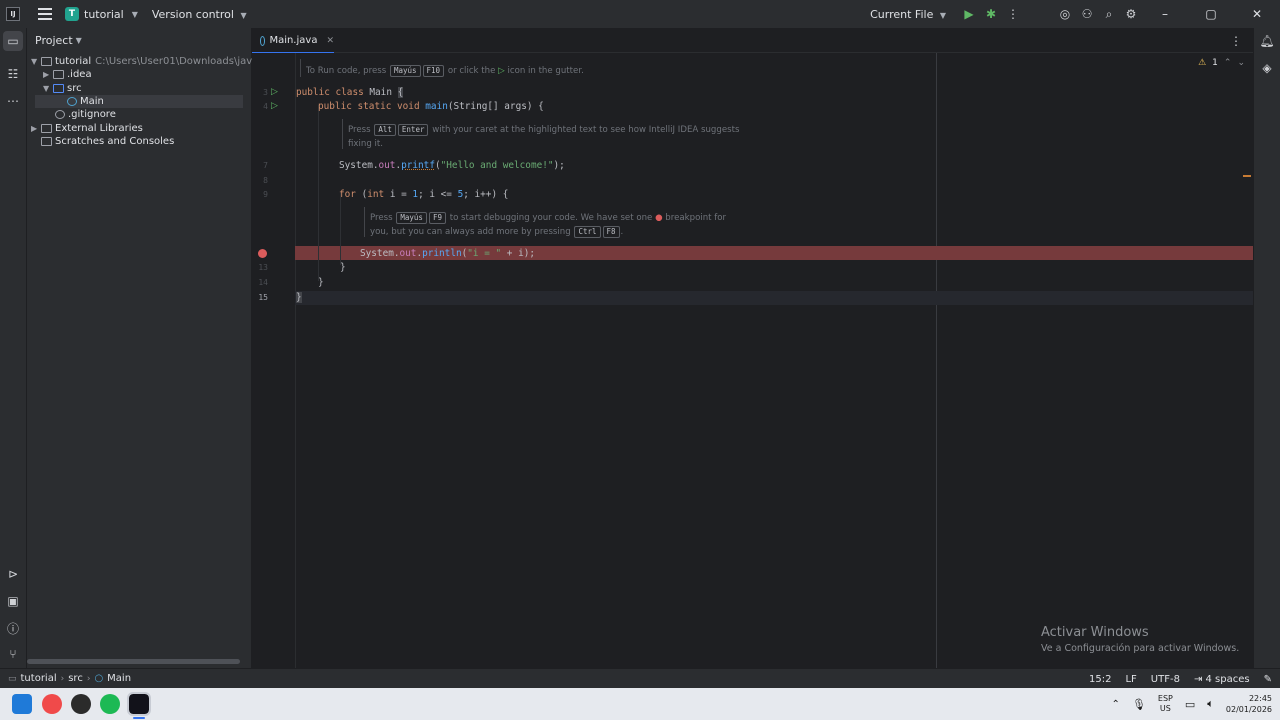 The width and height of the screenshot is (1280, 720). What do you see at coordinates (52, 704) in the screenshot?
I see `brave-browser-icon` at bounding box center [52, 704].